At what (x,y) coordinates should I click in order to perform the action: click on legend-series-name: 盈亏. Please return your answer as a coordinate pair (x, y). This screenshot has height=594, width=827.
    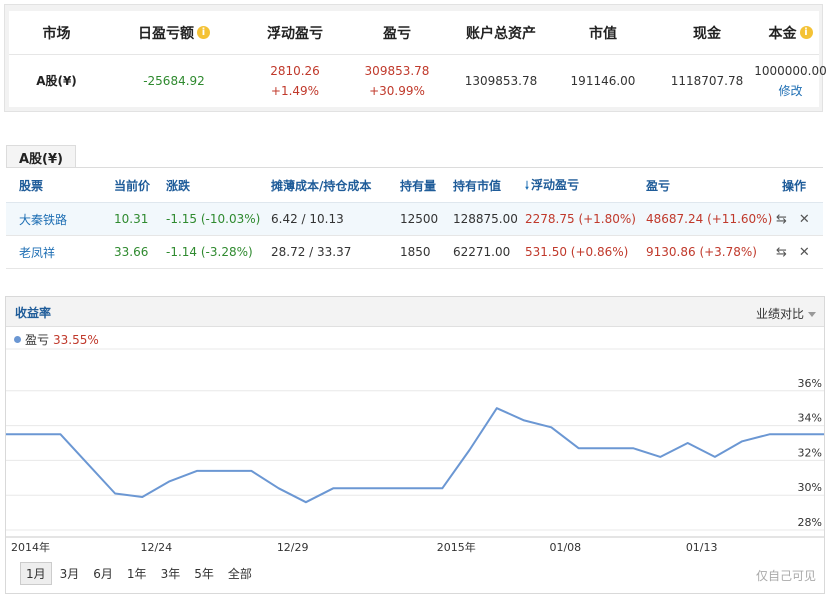
    Looking at the image, I should click on (37, 340).